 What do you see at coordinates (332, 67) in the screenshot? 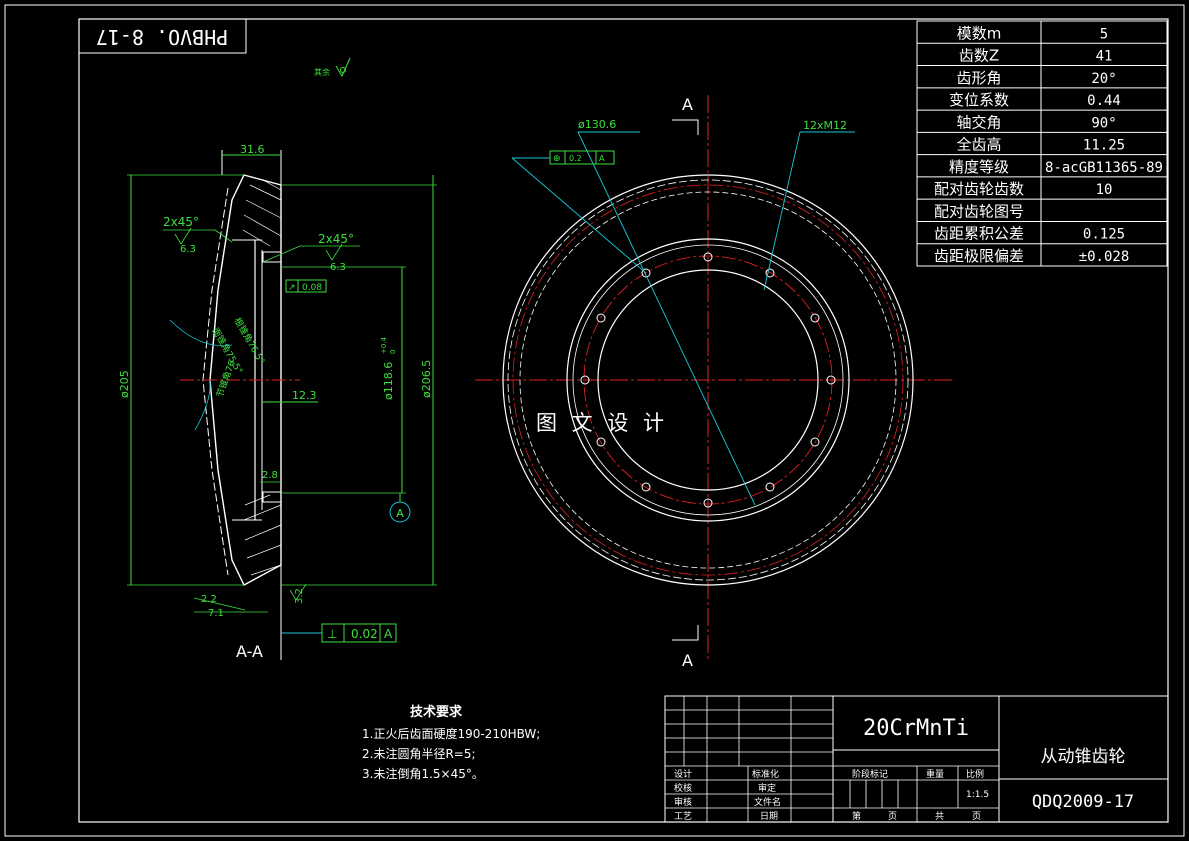
I see `surface-finish-note: 其余` at bounding box center [332, 67].